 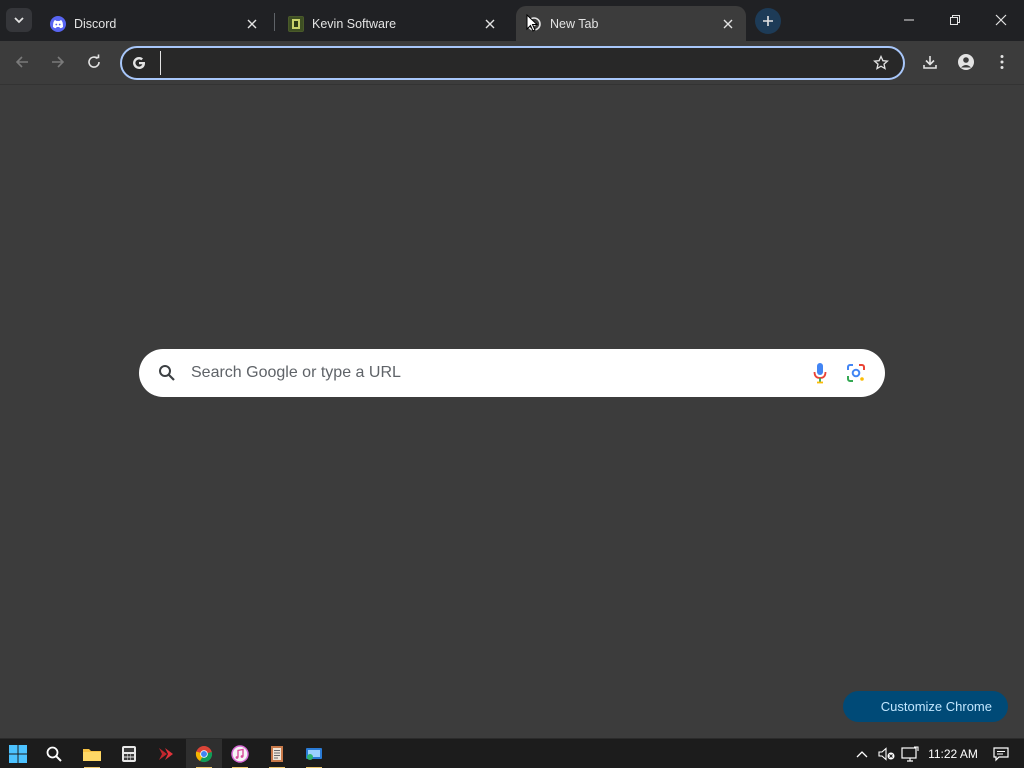 I want to click on tray-volume-muted, so click(x=887, y=753).